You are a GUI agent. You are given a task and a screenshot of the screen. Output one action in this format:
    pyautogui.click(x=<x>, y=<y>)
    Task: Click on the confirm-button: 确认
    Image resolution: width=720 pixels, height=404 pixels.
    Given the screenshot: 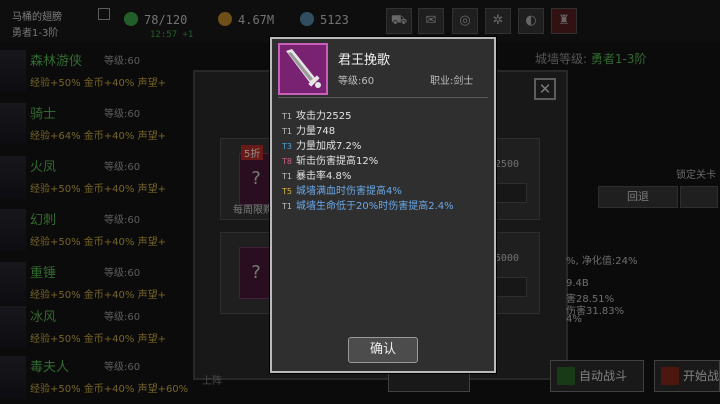 What is the action you would take?
    pyautogui.click(x=383, y=350)
    